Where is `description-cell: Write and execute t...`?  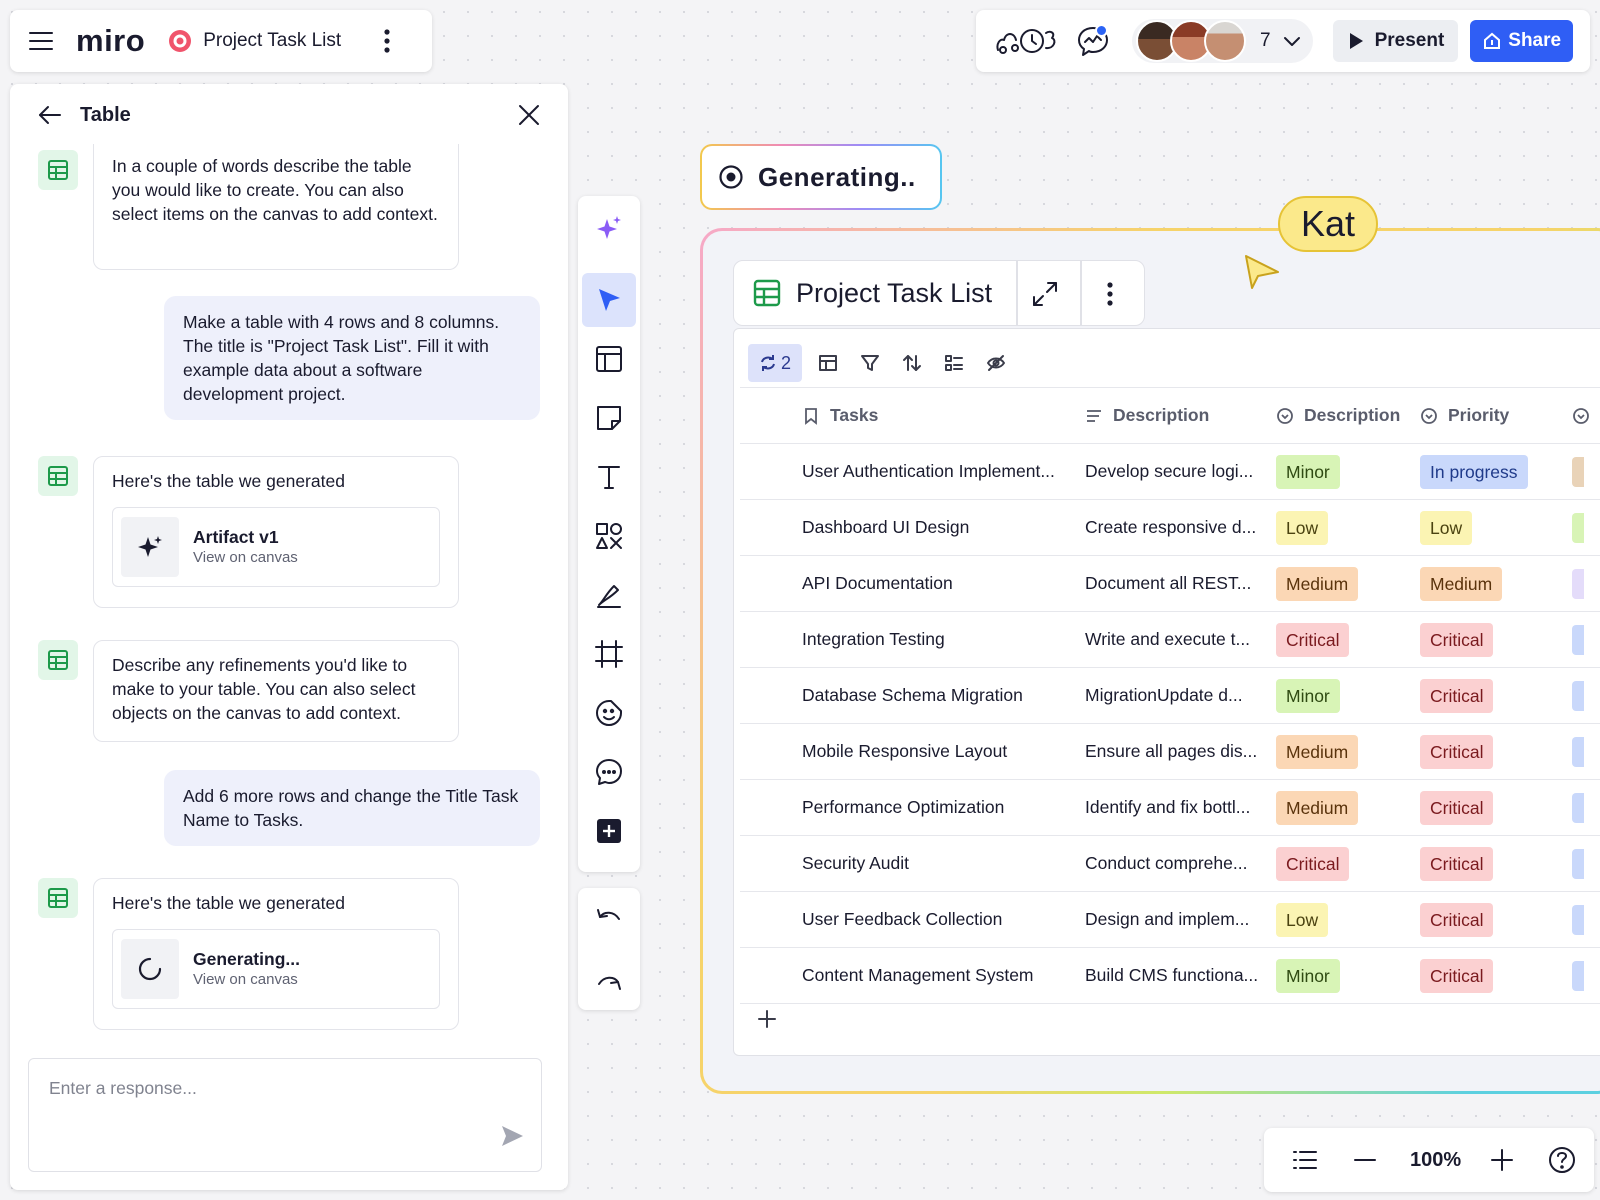
description-cell: Write and execute t... is located at coordinates (1180, 639).